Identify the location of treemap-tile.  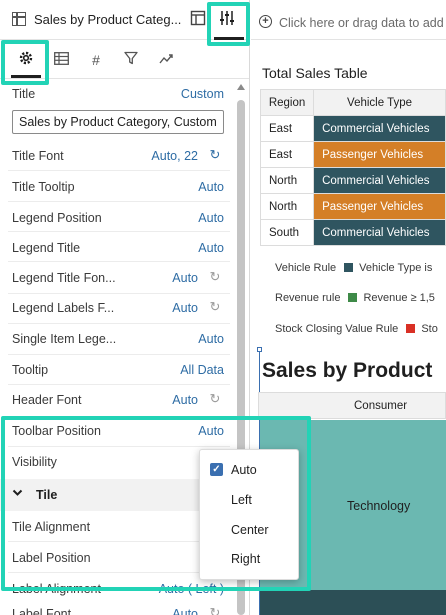
(353, 602).